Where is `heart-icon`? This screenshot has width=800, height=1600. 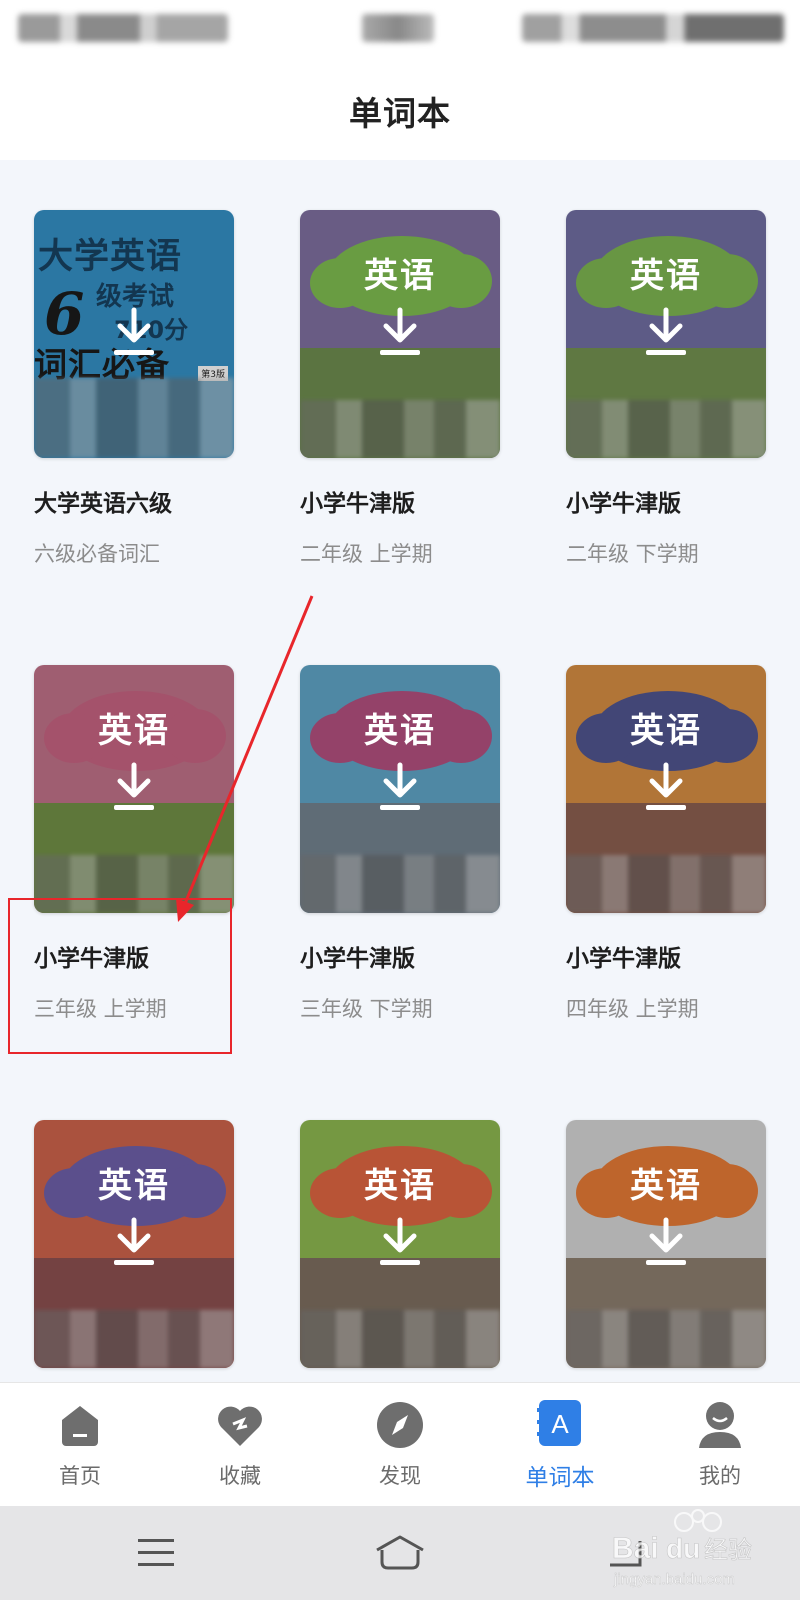
heart-icon is located at coordinates (240, 1425).